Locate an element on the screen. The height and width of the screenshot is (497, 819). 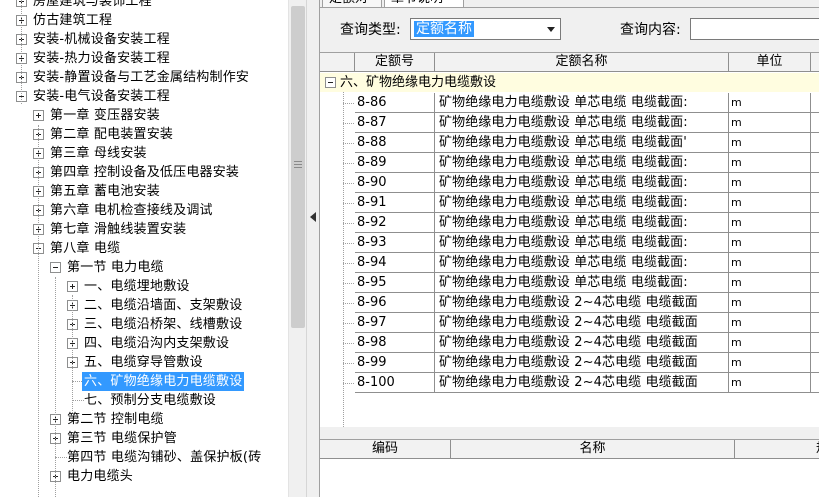
tree-node: 六、矿物绝缘电力电缆敷设 is located at coordinates (144, 381).